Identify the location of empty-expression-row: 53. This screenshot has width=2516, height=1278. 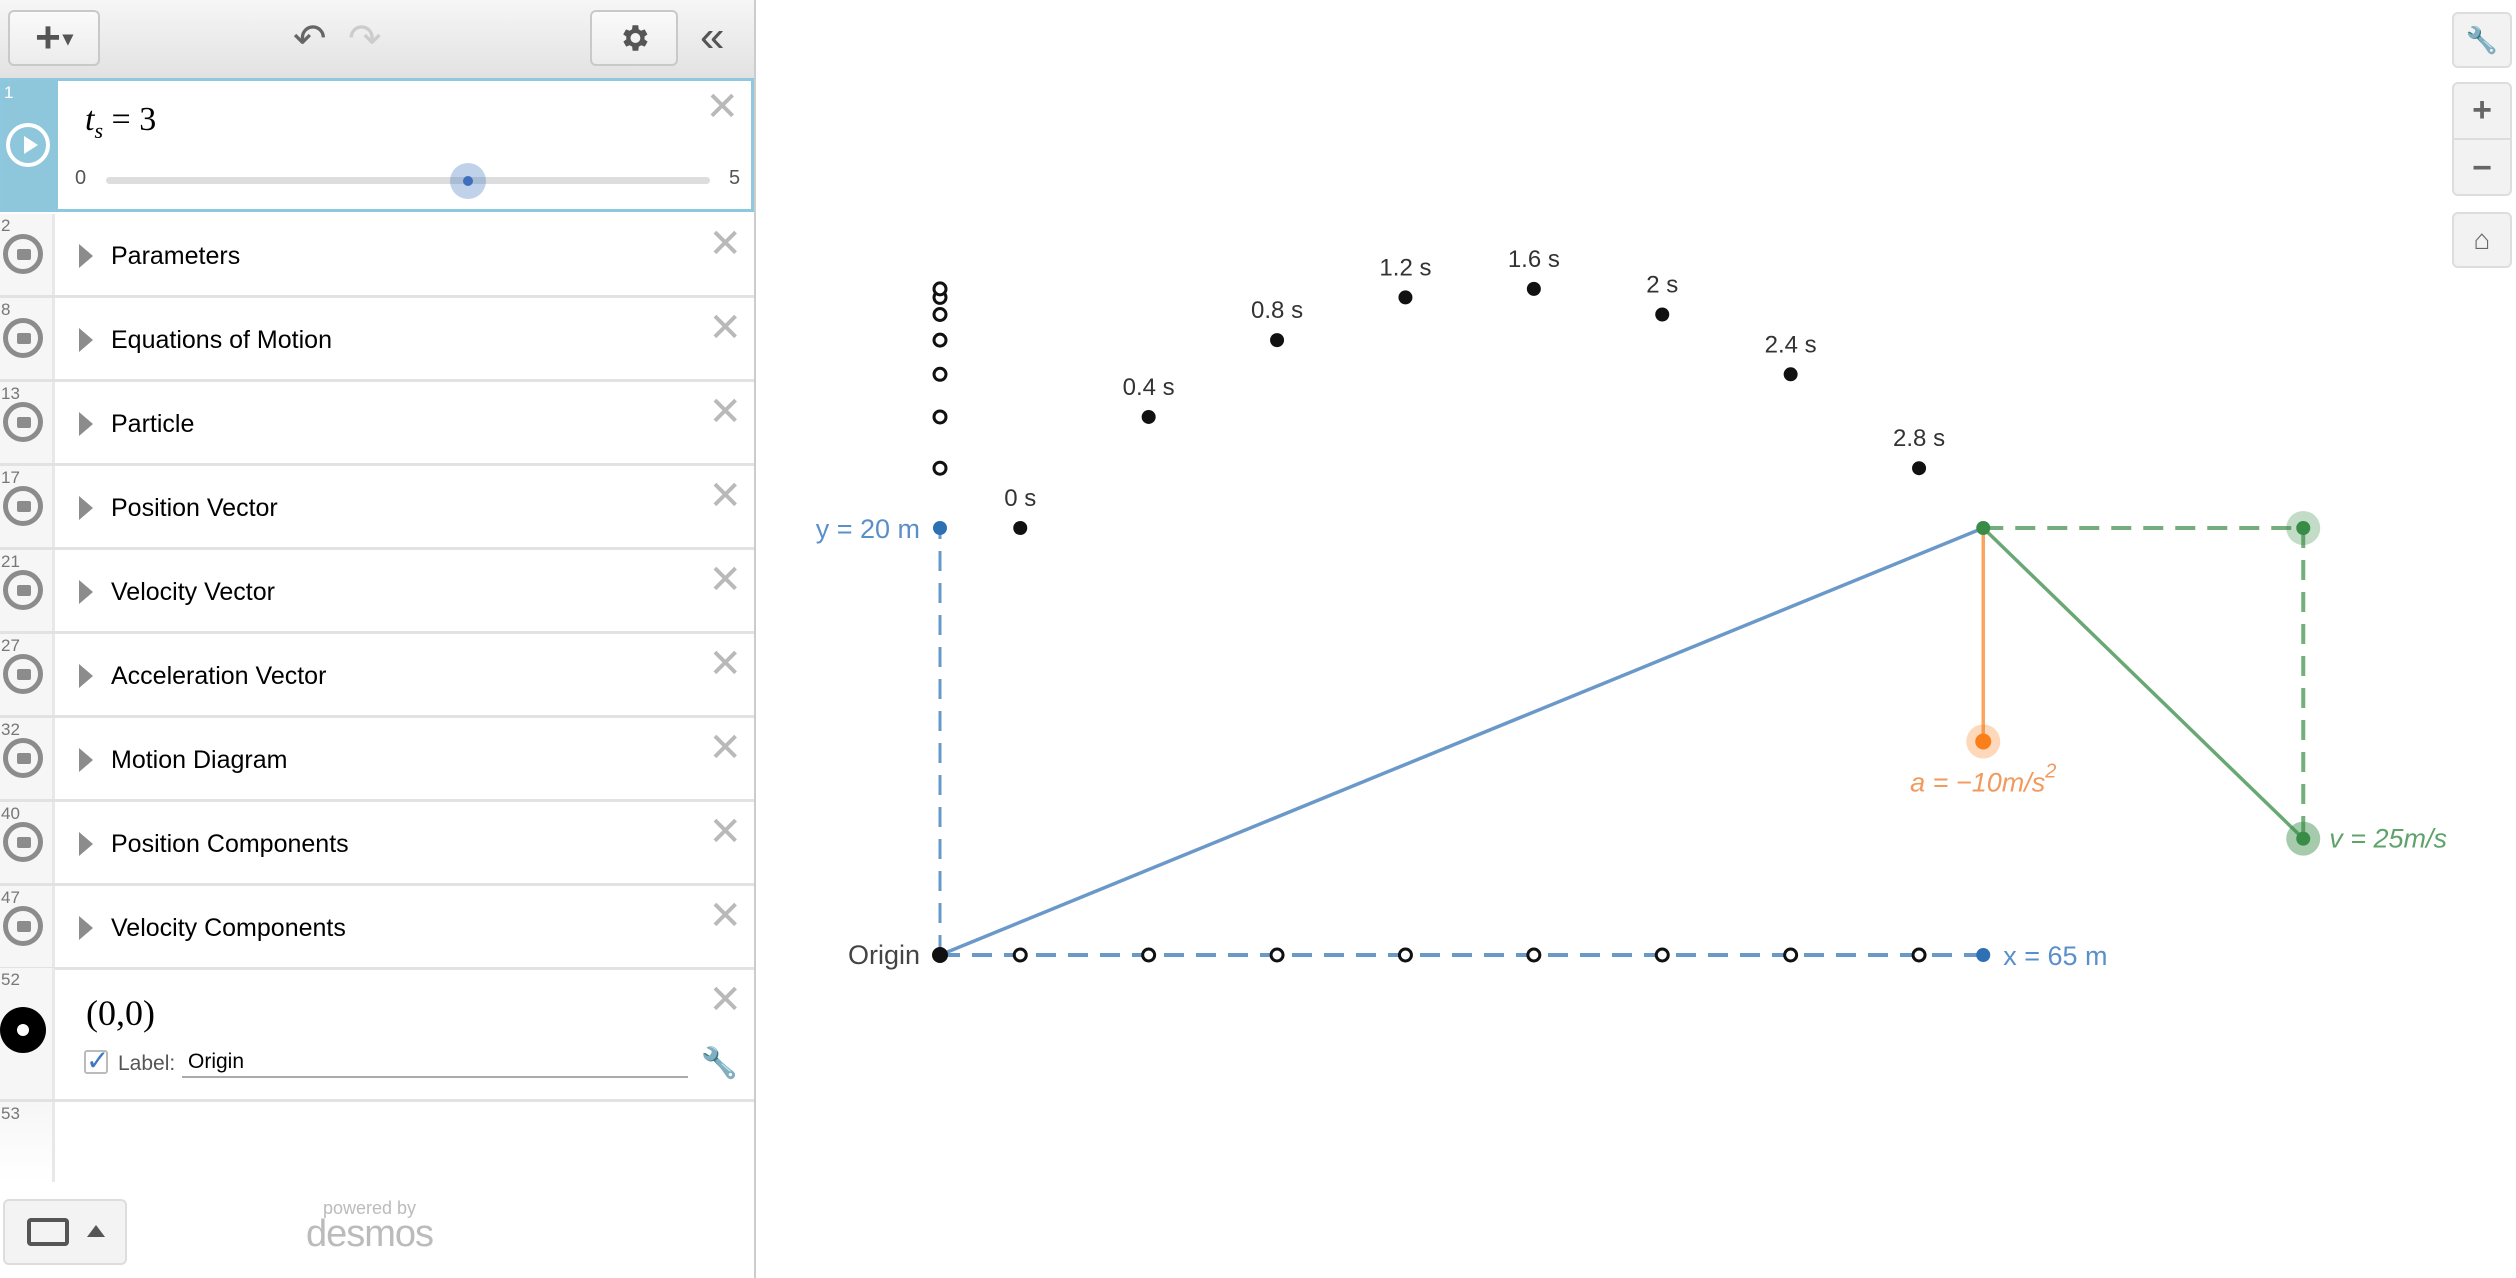
(377, 1142).